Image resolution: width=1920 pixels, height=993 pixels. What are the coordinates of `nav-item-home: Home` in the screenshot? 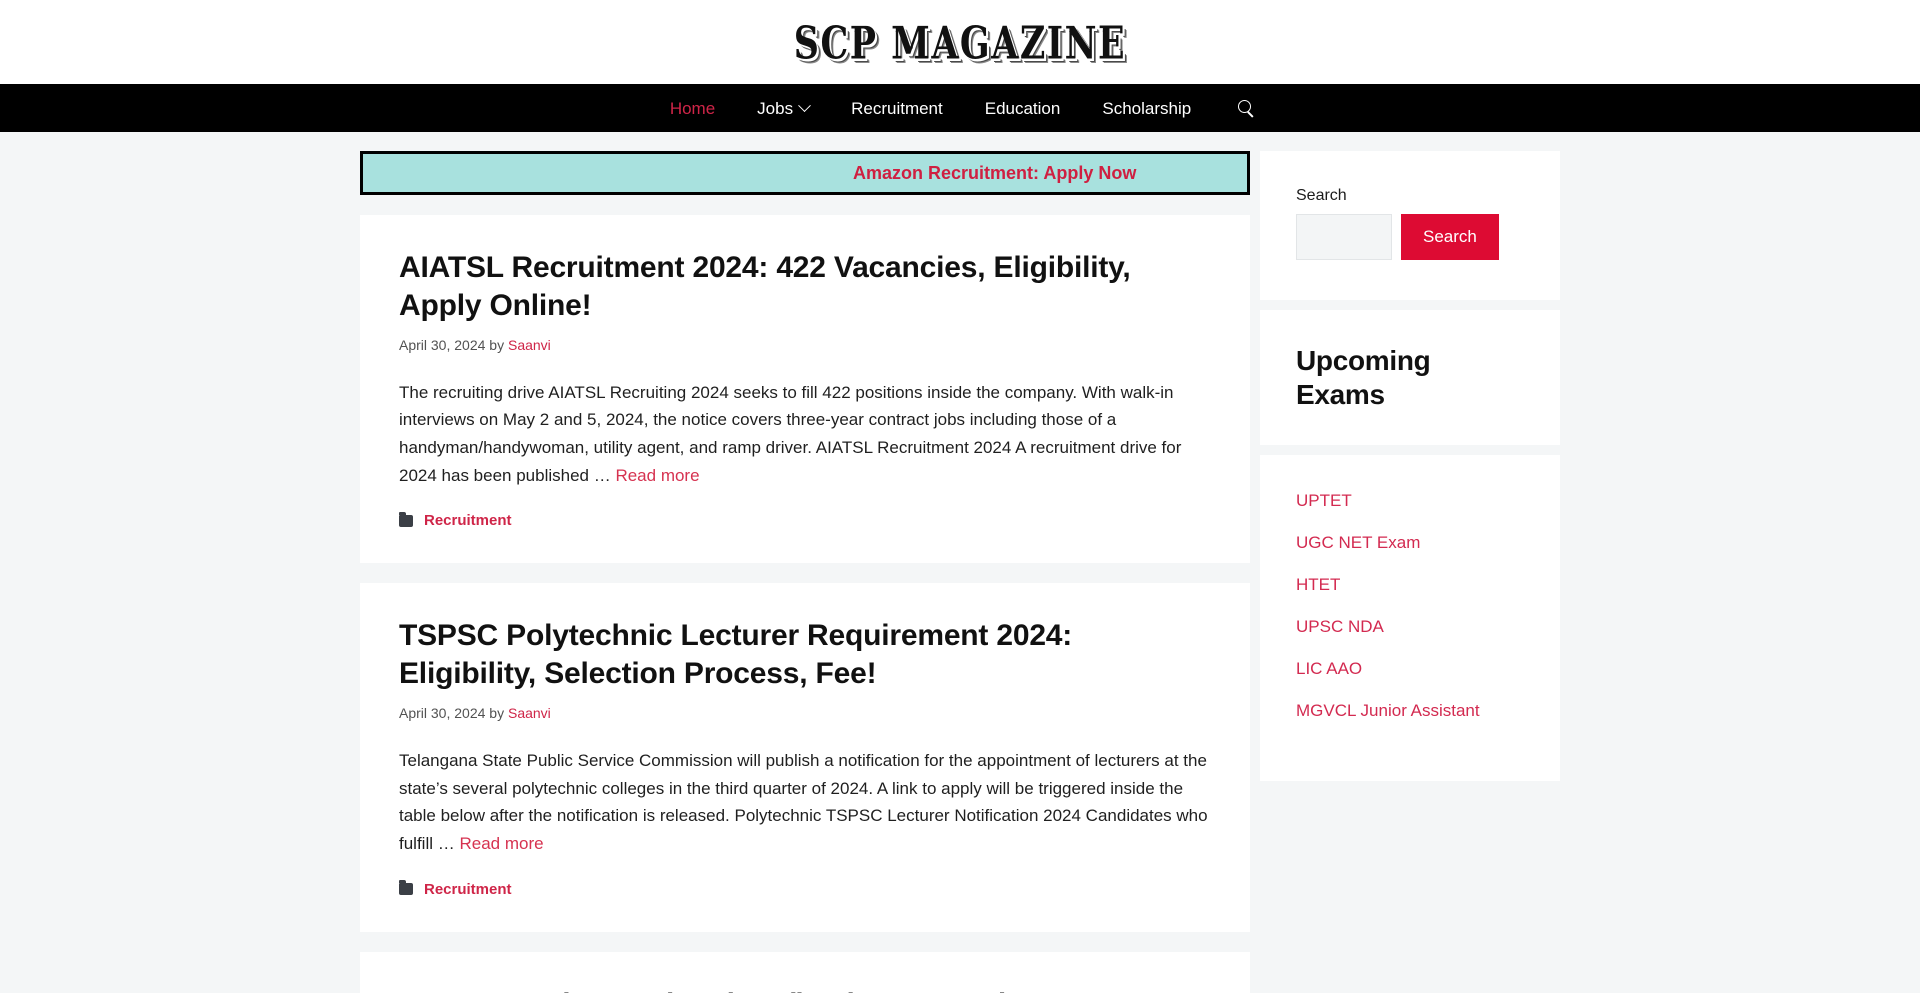 It's located at (692, 108).